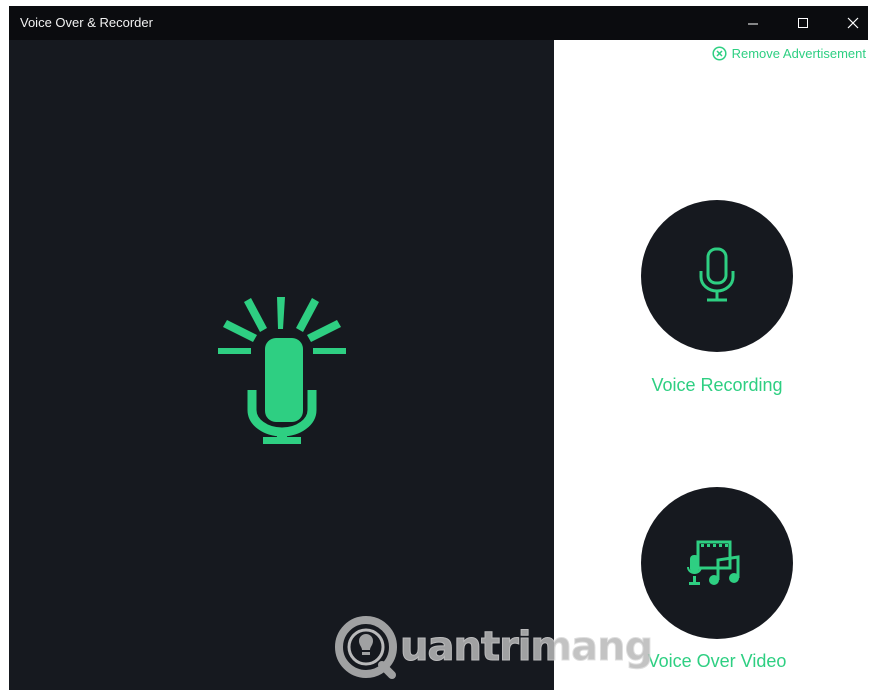  I want to click on voice-over-video-button, so click(717, 563).